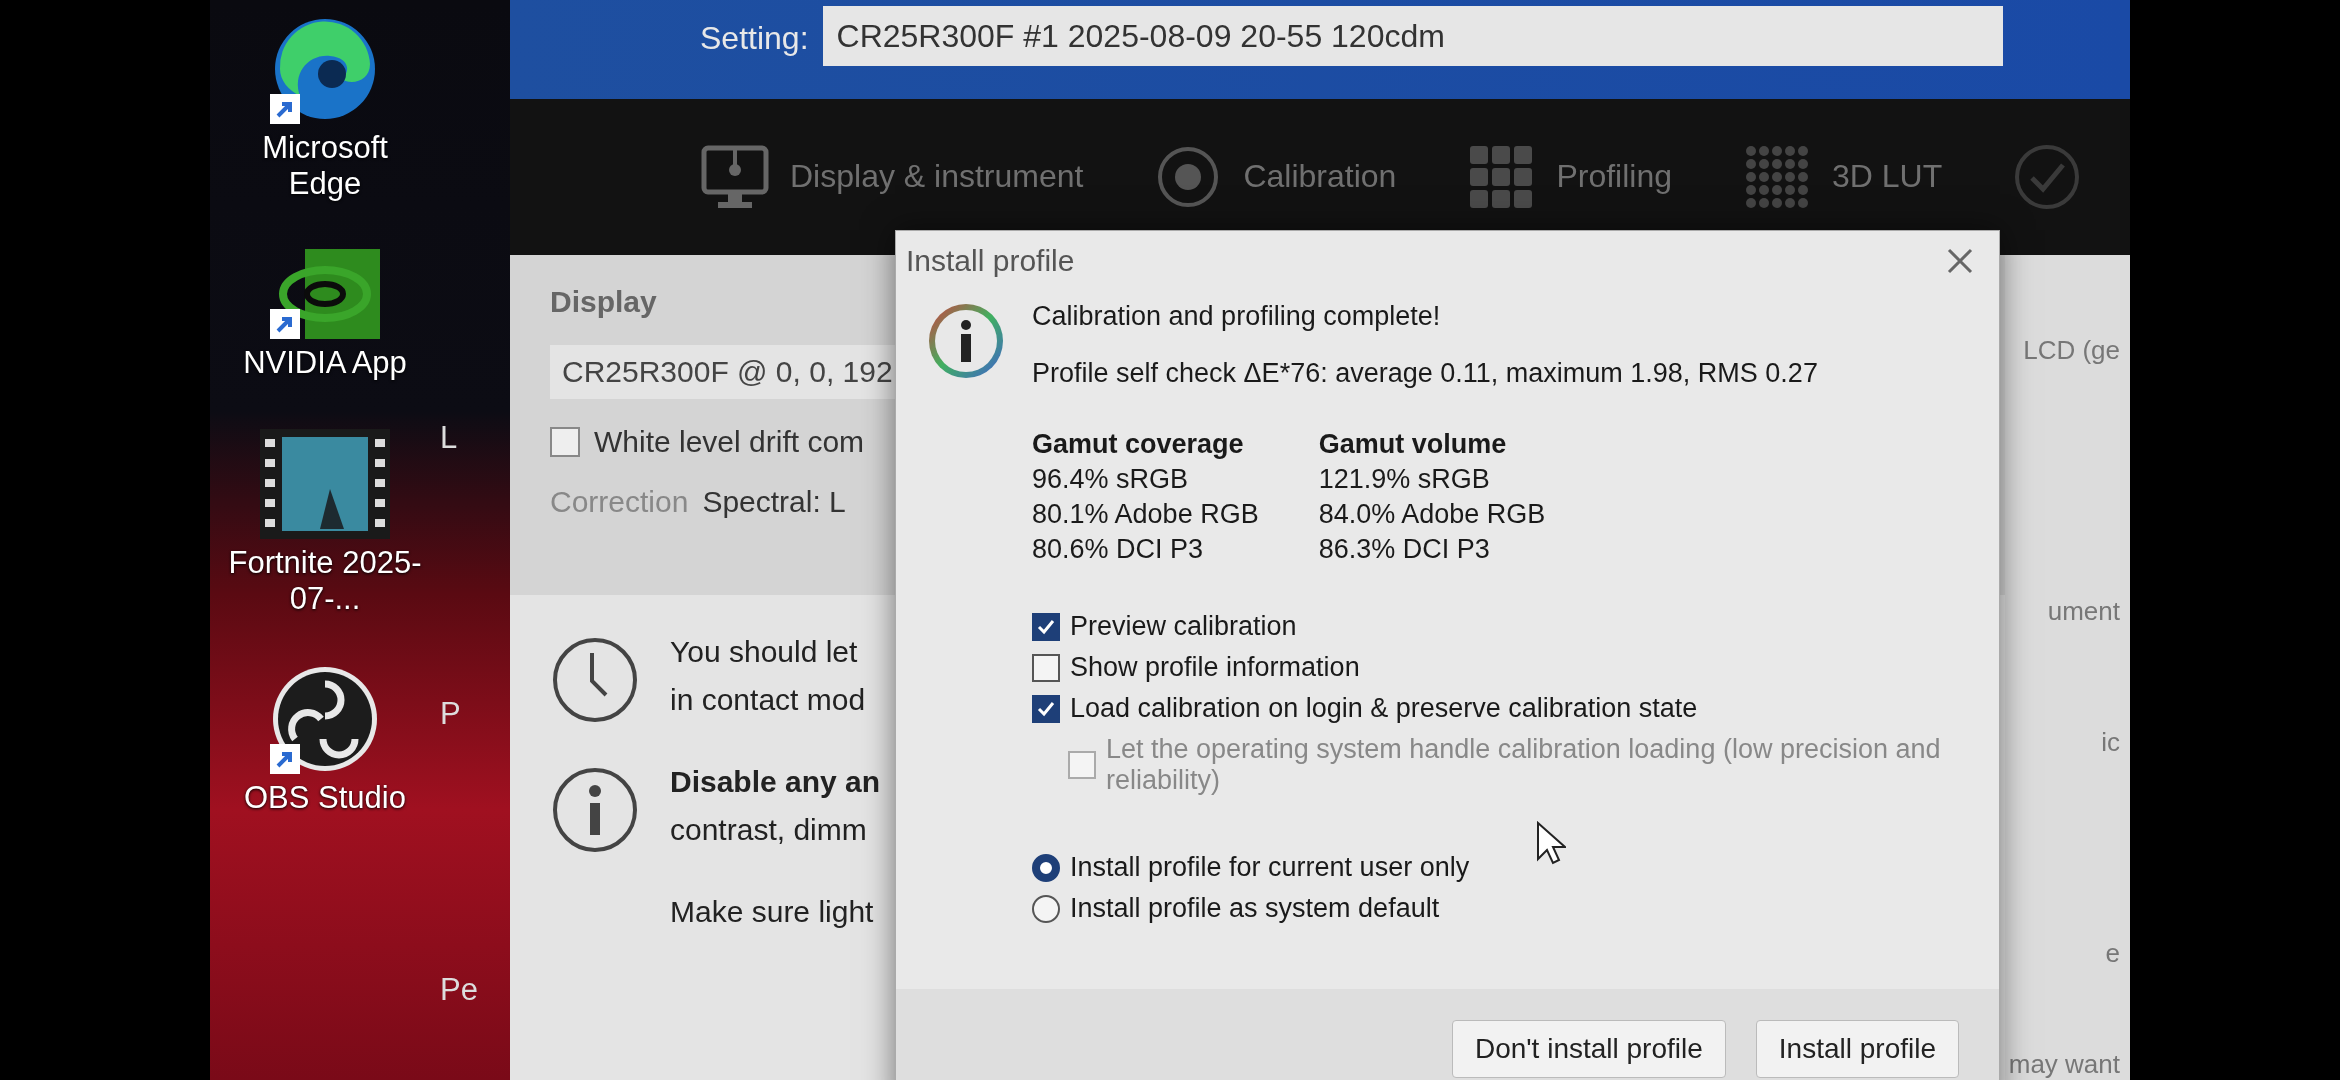 This screenshot has width=2340, height=1080. What do you see at coordinates (768, 700) in the screenshot?
I see `note-text: in contact mod` at bounding box center [768, 700].